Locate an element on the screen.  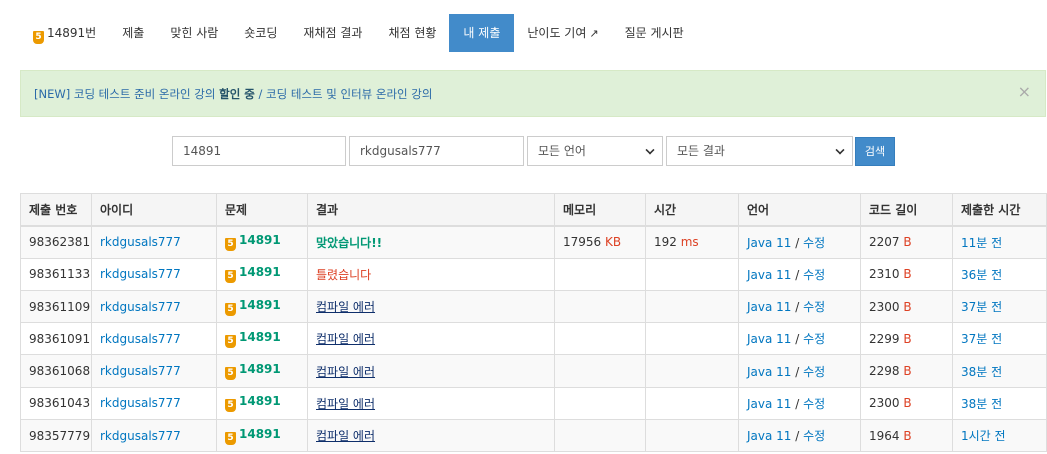
problem-id-input: 14891 is located at coordinates (259, 151).